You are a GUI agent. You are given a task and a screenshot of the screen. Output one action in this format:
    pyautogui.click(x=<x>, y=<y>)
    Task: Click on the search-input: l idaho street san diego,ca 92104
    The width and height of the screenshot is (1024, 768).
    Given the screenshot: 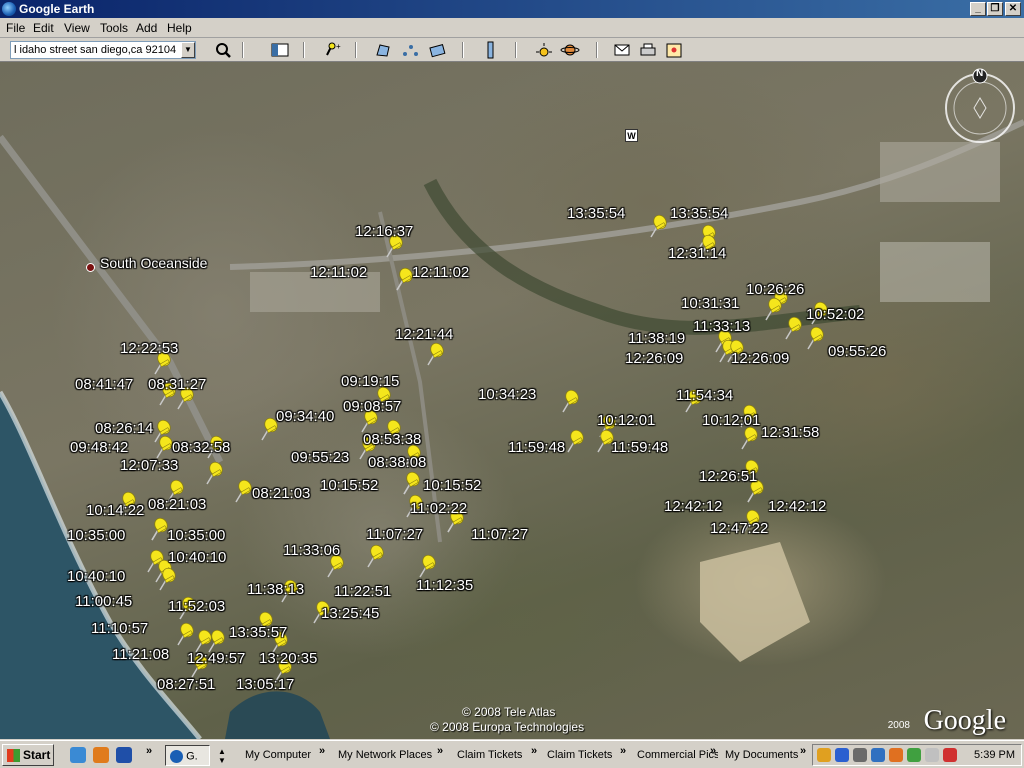 What is the action you would take?
    pyautogui.click(x=103, y=50)
    